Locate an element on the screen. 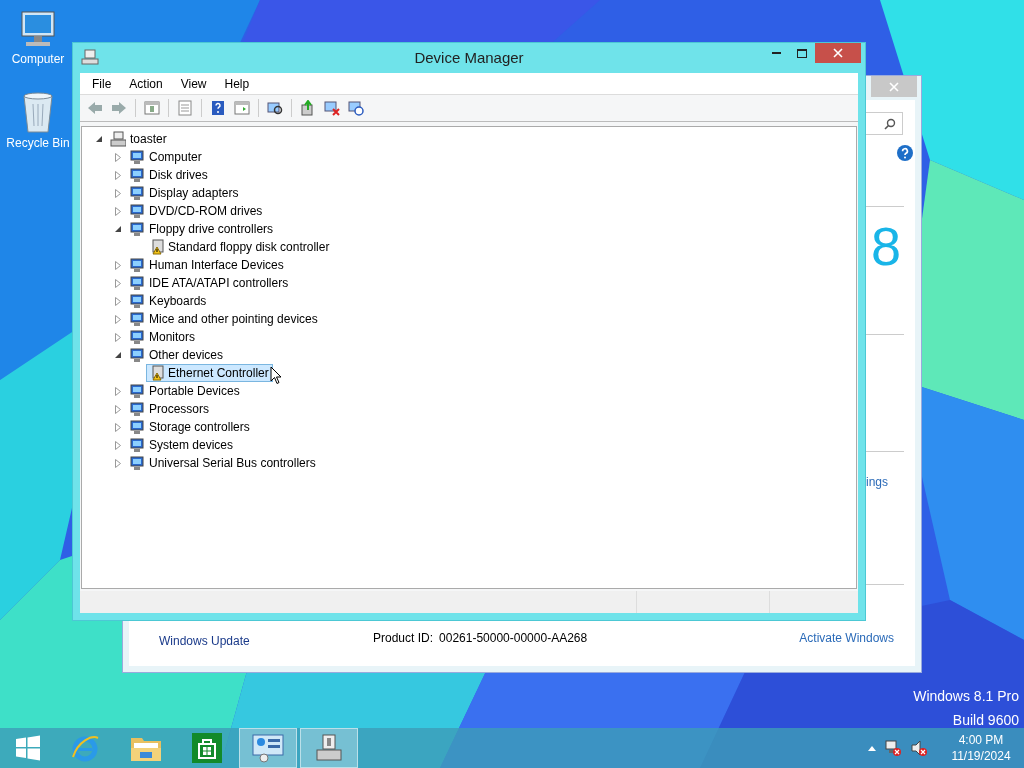  menu-item: Help is located at coordinates (237, 83).